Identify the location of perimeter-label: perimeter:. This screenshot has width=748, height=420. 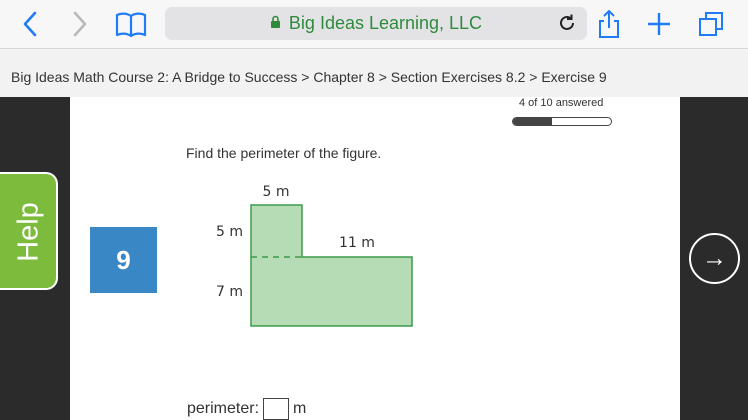
(223, 408).